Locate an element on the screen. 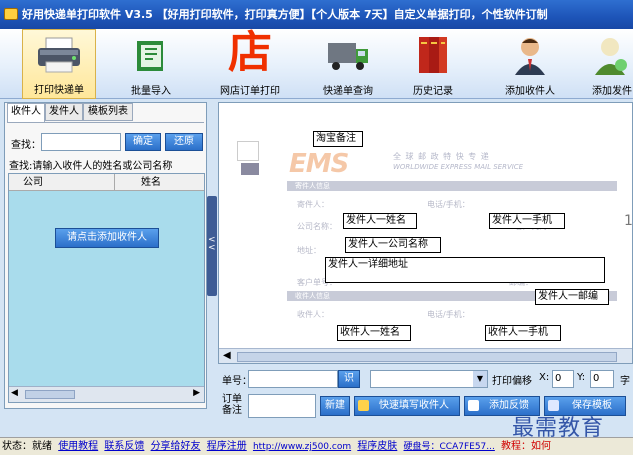 This screenshot has height=455, width=633. print-waybill-button: 打印快递单 is located at coordinates (59, 64).